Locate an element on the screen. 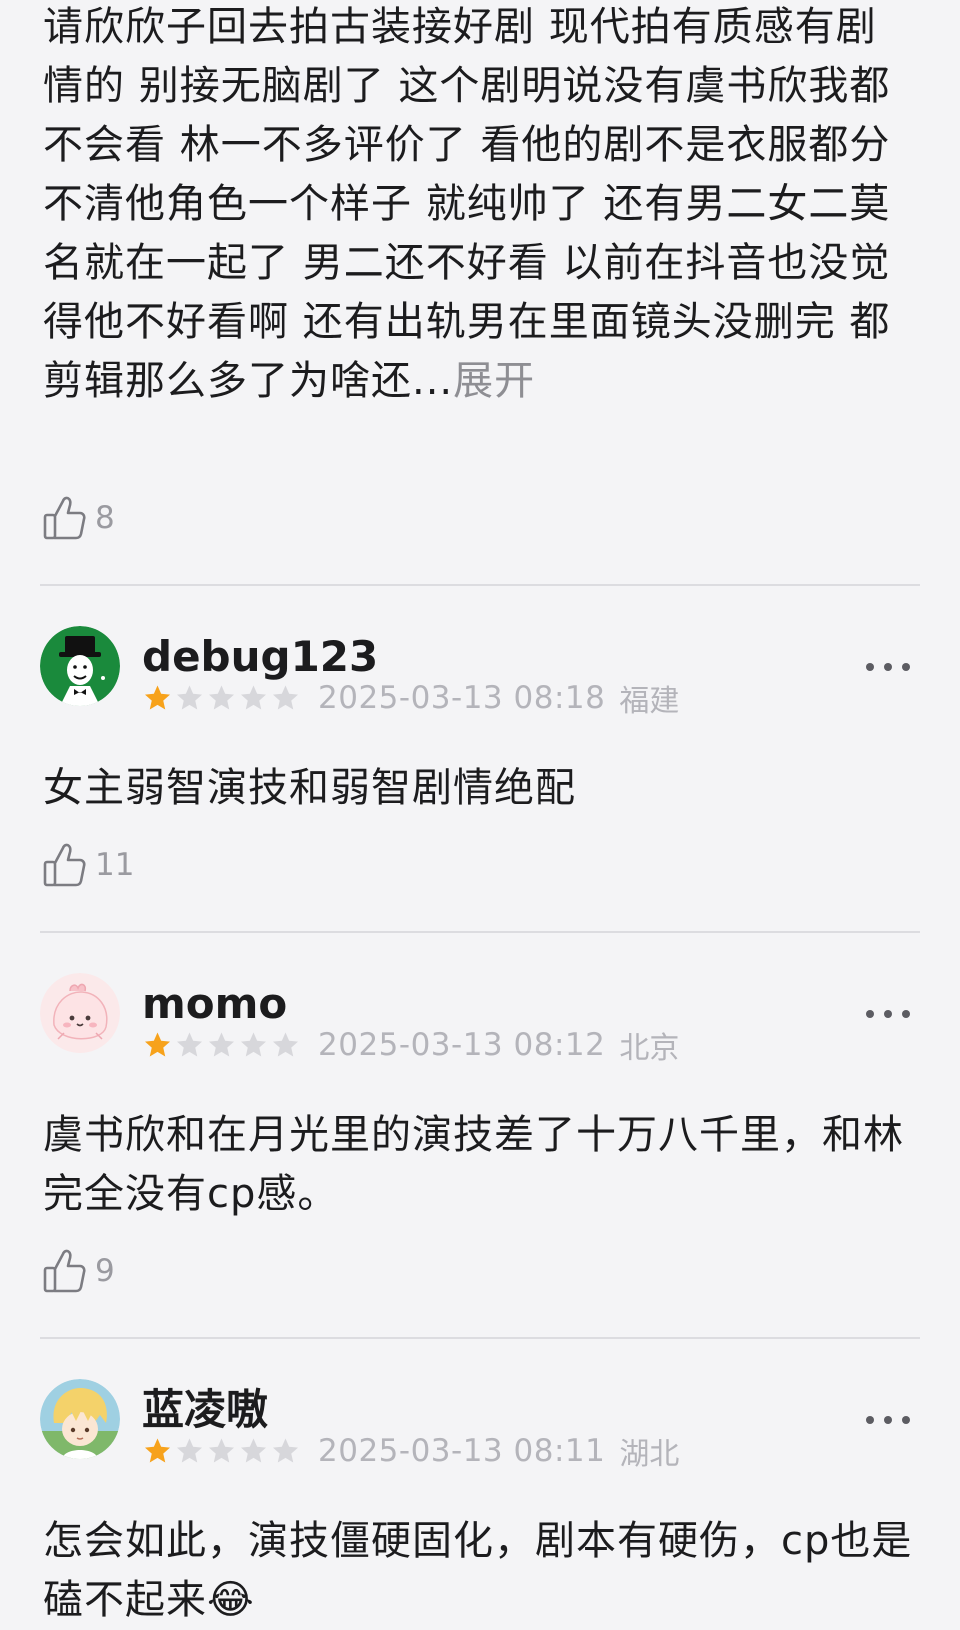 The width and height of the screenshot is (960, 1630). review-date: 2025-03-13 08:12 is located at coordinates (462, 1045).